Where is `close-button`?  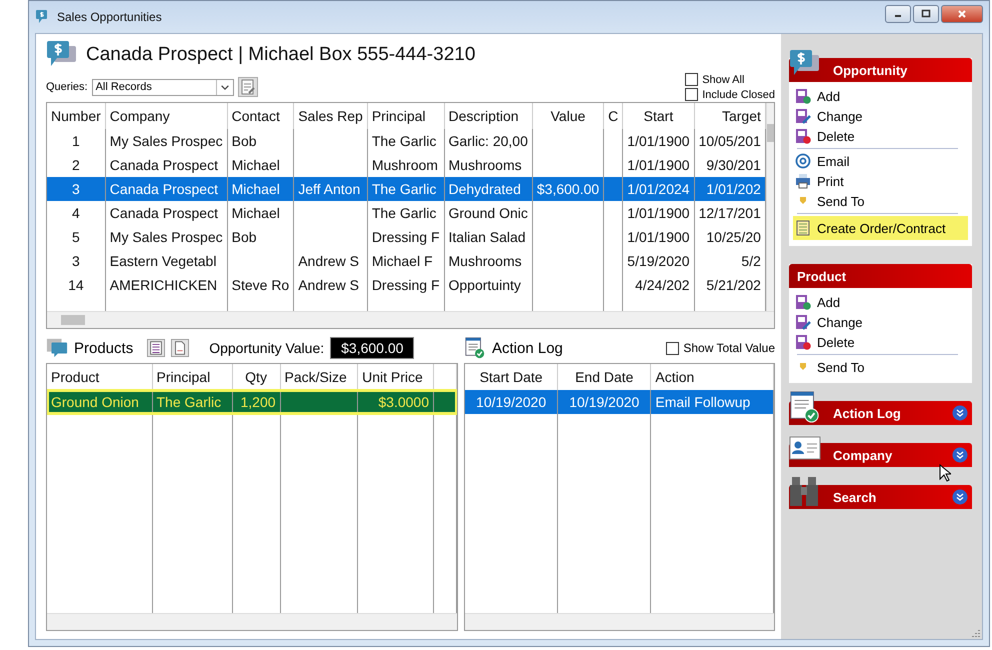 close-button is located at coordinates (962, 14).